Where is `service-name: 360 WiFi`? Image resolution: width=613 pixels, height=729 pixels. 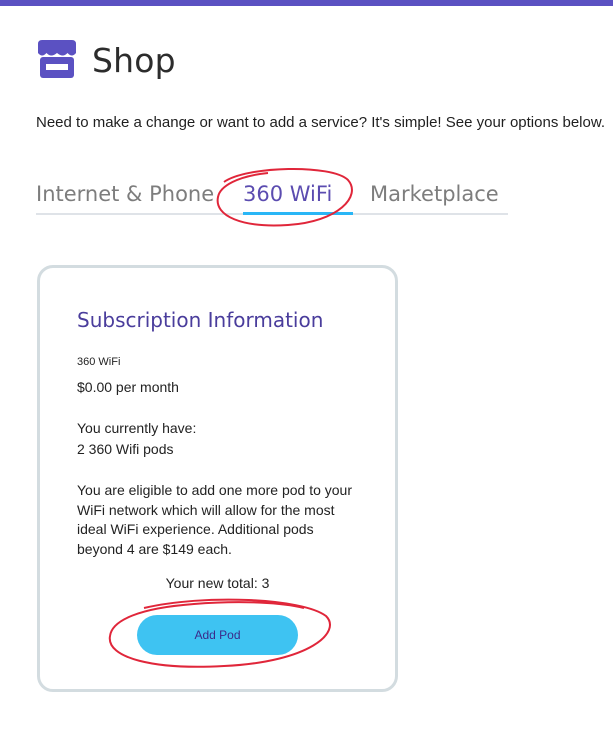
service-name: 360 WiFi is located at coordinates (99, 362).